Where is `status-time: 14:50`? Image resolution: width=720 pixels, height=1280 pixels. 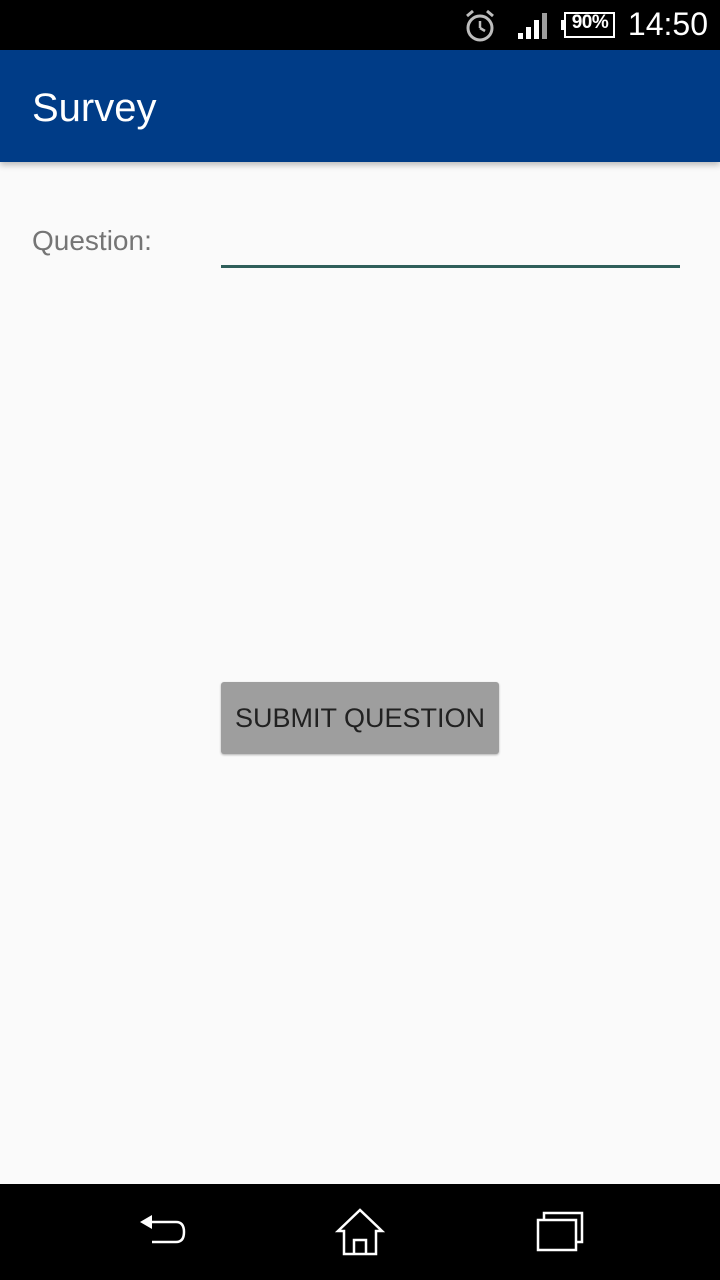 status-time: 14:50 is located at coordinates (667, 24).